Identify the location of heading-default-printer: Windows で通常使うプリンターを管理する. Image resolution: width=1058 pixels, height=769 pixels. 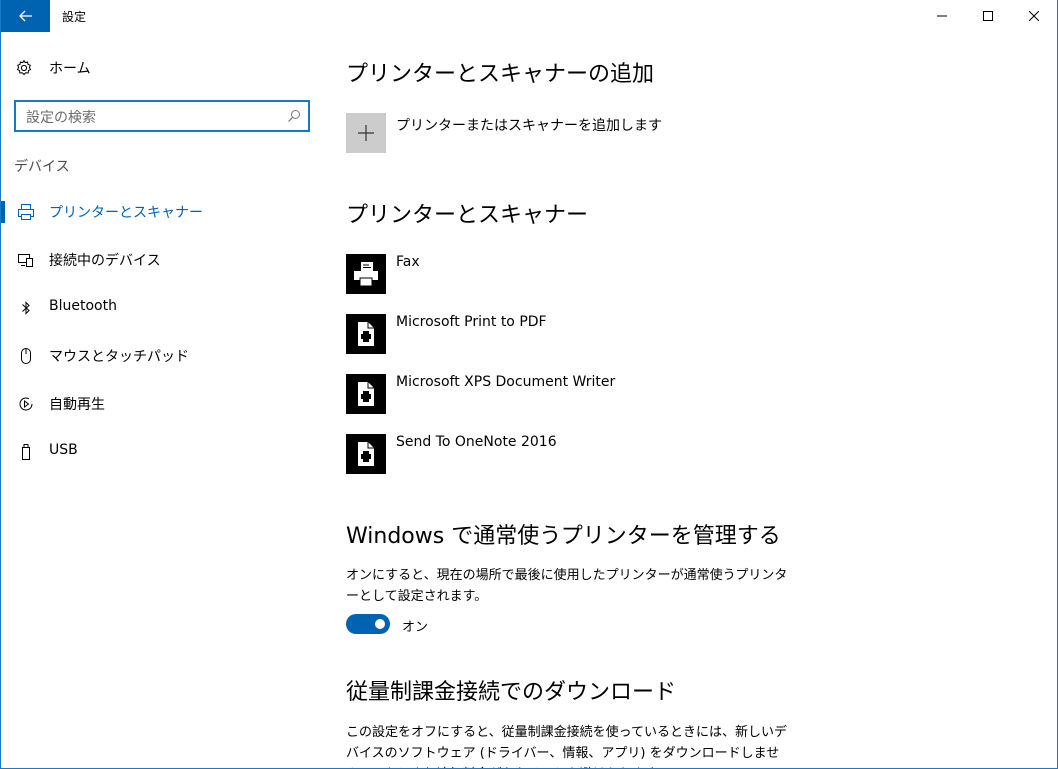
(563, 536).